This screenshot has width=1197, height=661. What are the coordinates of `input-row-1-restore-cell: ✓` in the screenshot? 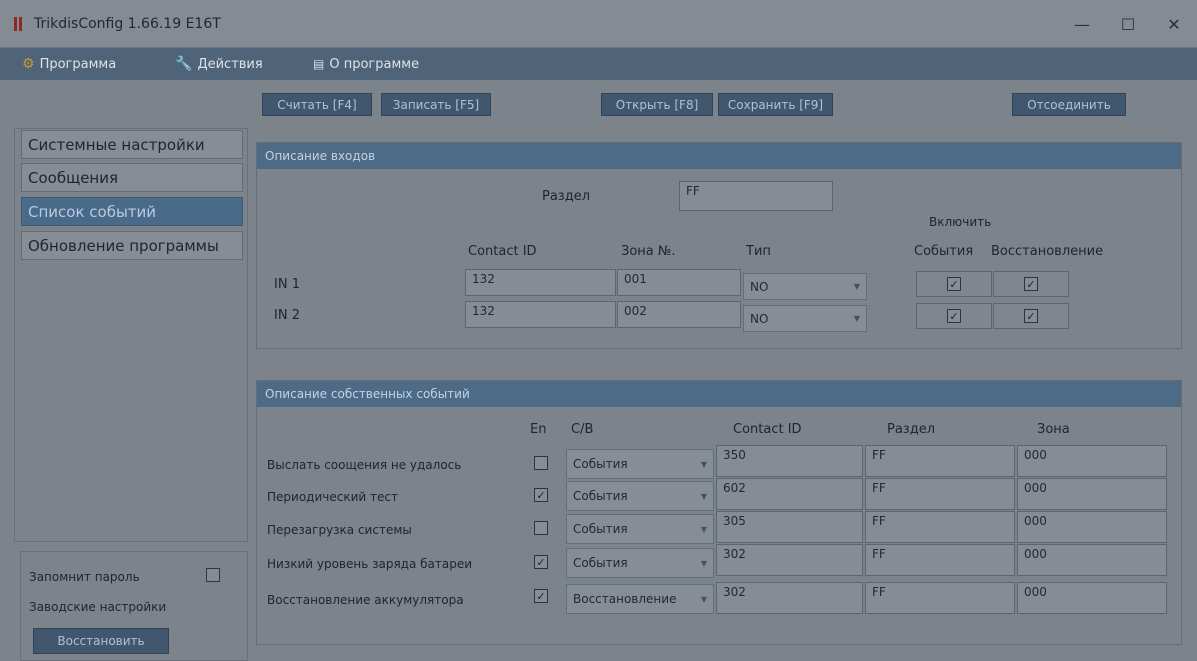 It's located at (1031, 284).